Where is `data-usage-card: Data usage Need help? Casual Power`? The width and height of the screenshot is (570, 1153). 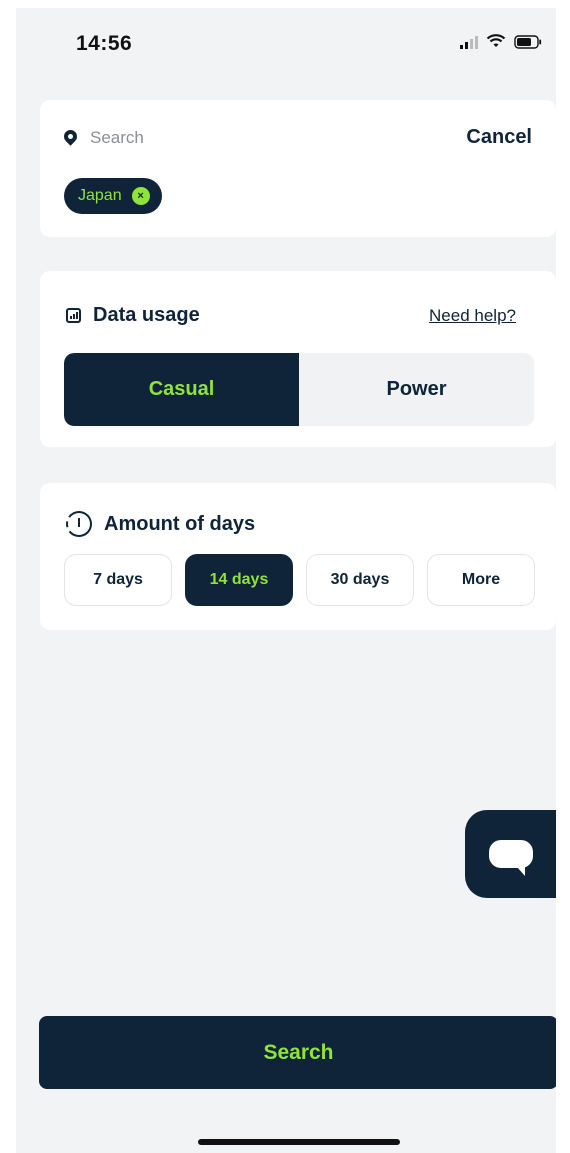 data-usage-card: Data usage Need help? Casual Power is located at coordinates (298, 359).